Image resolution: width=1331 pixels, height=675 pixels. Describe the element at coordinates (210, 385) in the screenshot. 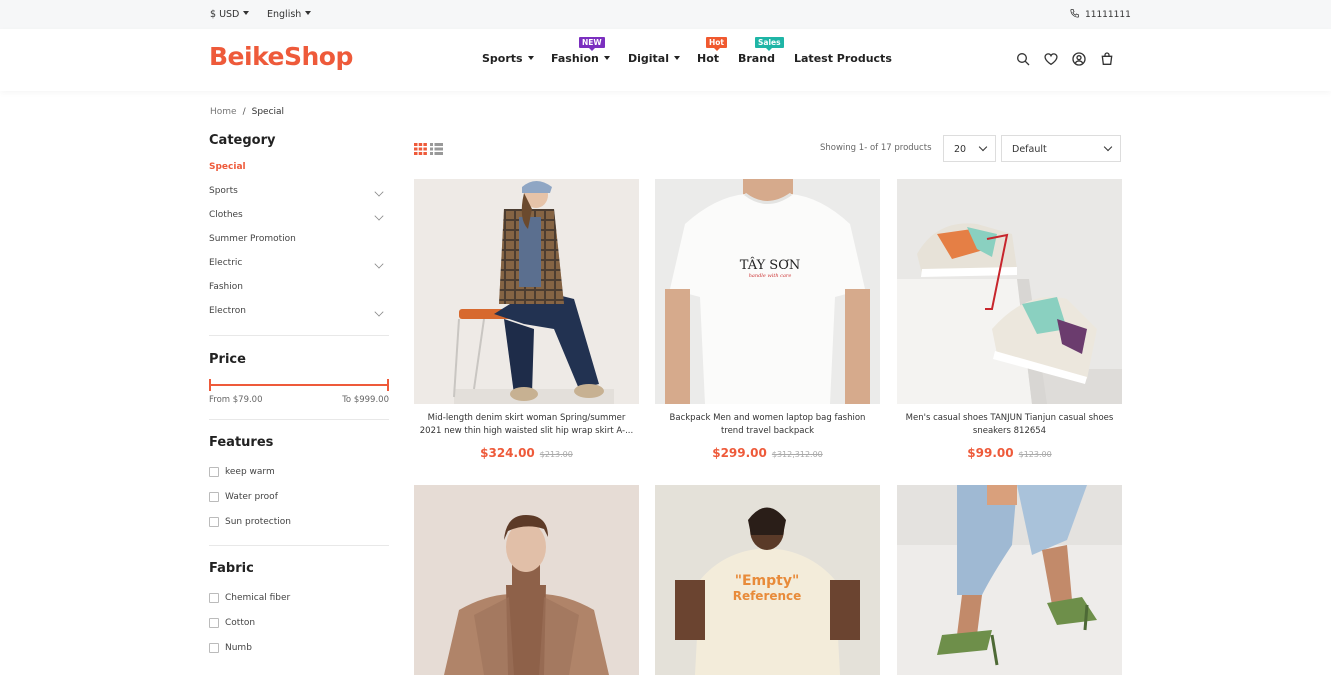

I see `price-min-handle` at that location.